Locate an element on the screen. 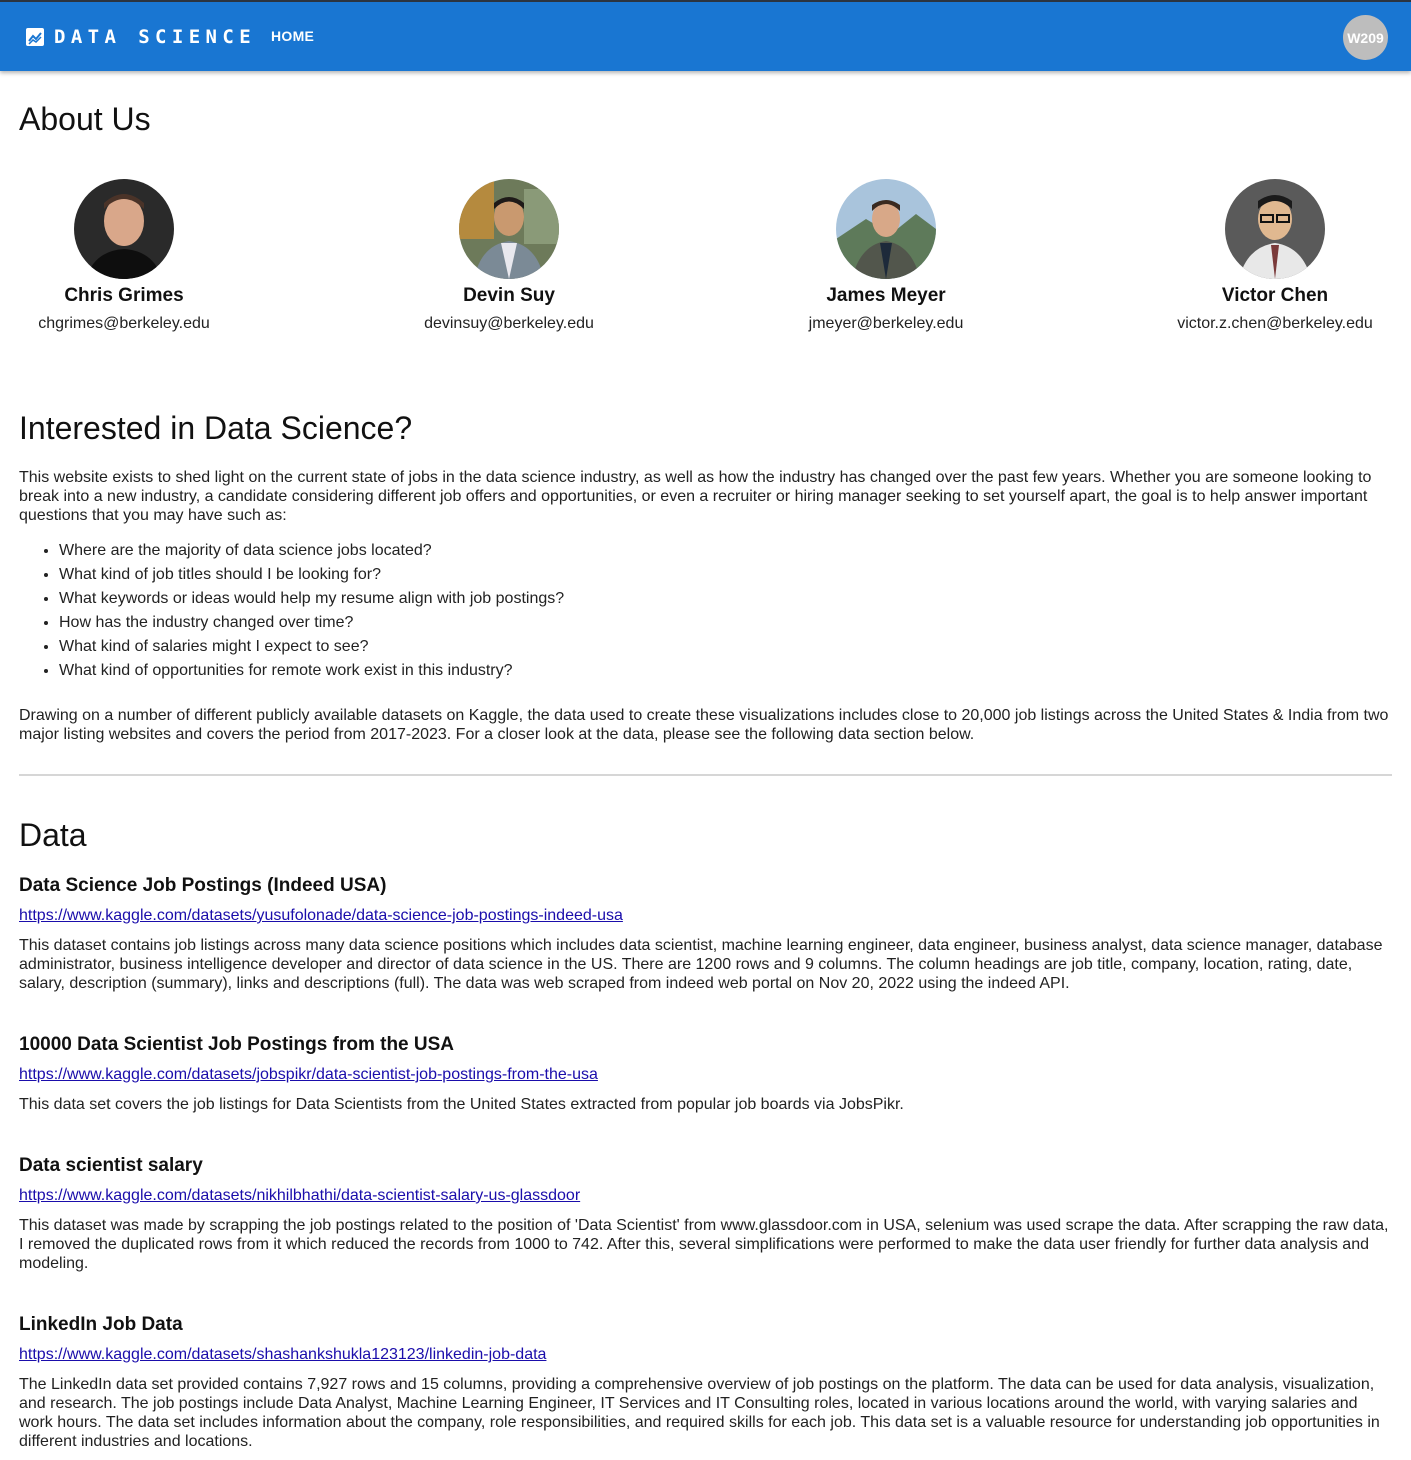 Image resolution: width=1411 pixels, height=1460 pixels. member-email: chgrimes@berkeley.edu is located at coordinates (124, 323).